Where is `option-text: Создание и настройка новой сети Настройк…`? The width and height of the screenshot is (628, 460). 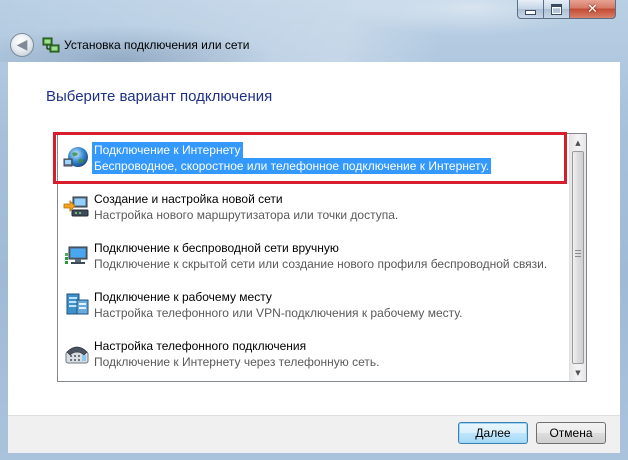 option-text: Создание и настройка новой сети Настройк… is located at coordinates (246, 207).